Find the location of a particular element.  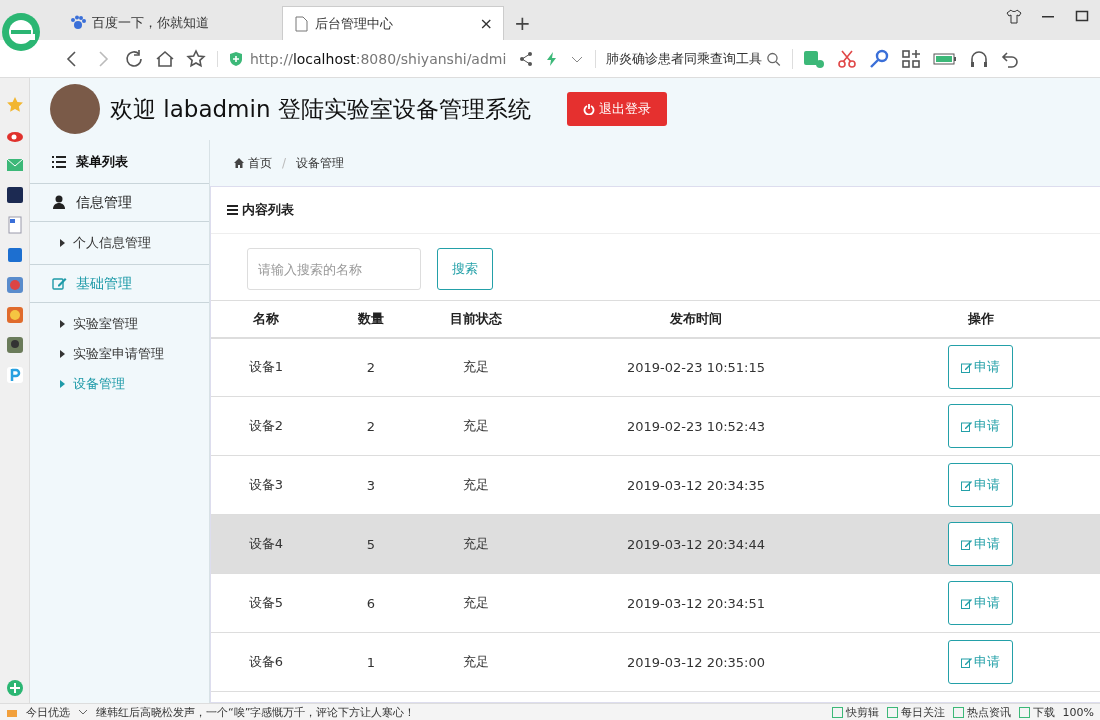

status-item: 快剪辑 is located at coordinates (855, 712).